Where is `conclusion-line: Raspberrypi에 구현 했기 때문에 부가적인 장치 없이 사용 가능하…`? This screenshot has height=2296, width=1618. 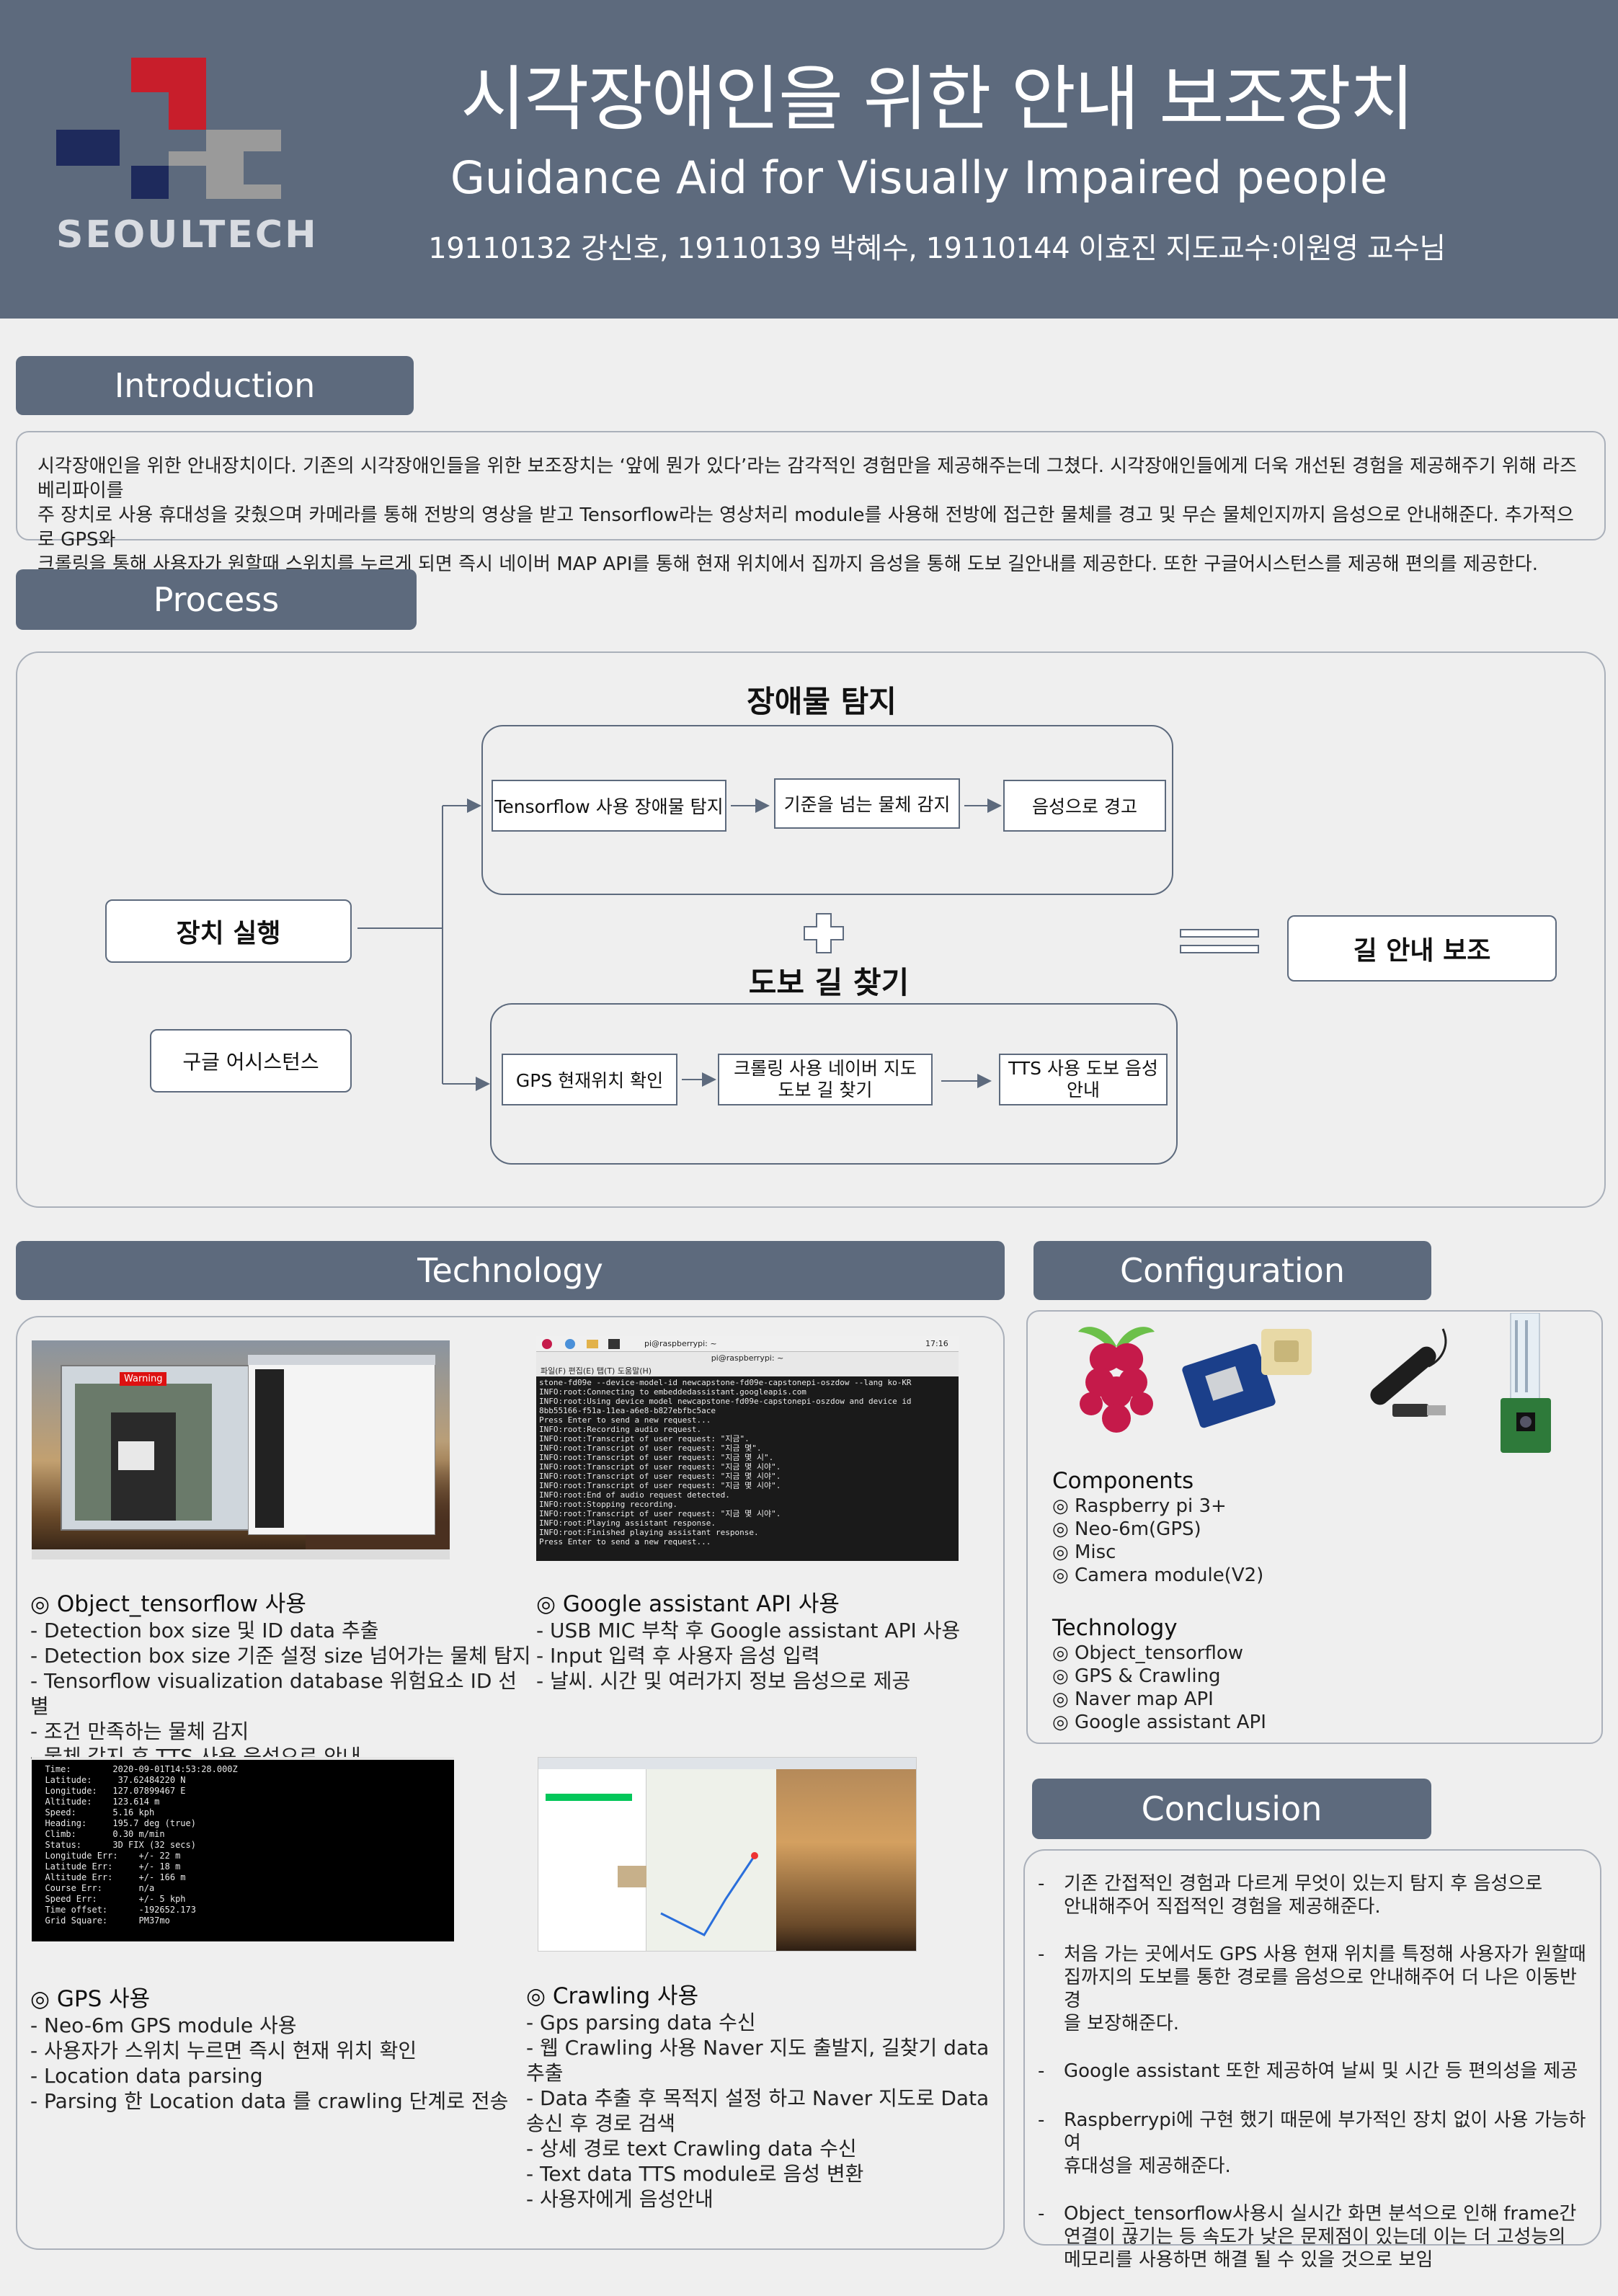
conclusion-line: Raspberrypi에 구현 했기 때문에 부가적인 장치 없이 사용 가능하… is located at coordinates (1325, 2131).